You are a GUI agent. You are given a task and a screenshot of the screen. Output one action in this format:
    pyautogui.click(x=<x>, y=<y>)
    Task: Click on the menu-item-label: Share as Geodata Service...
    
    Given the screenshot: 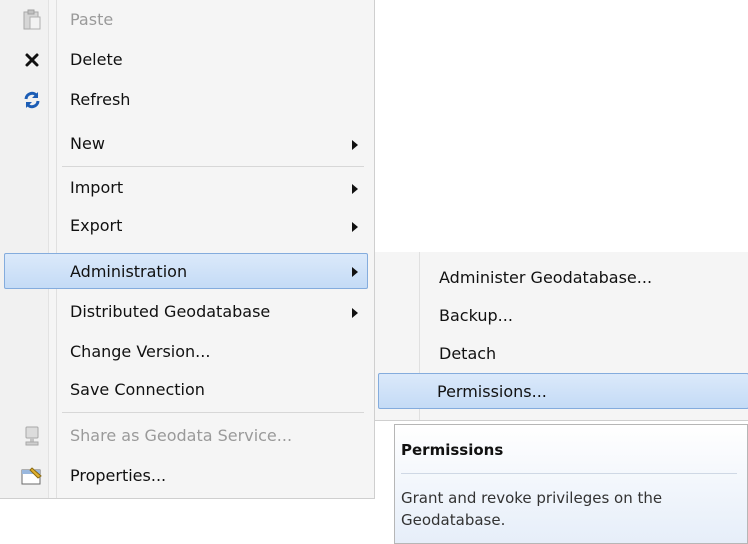 What is the action you would take?
    pyautogui.click(x=181, y=435)
    